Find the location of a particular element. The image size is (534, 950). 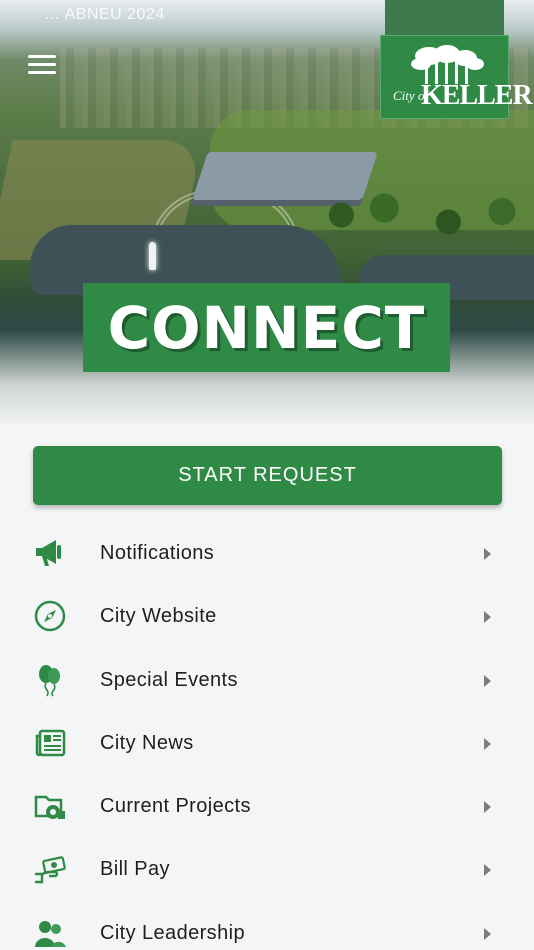

menu-item-city-leadership: City Leadership is located at coordinates (267, 926).